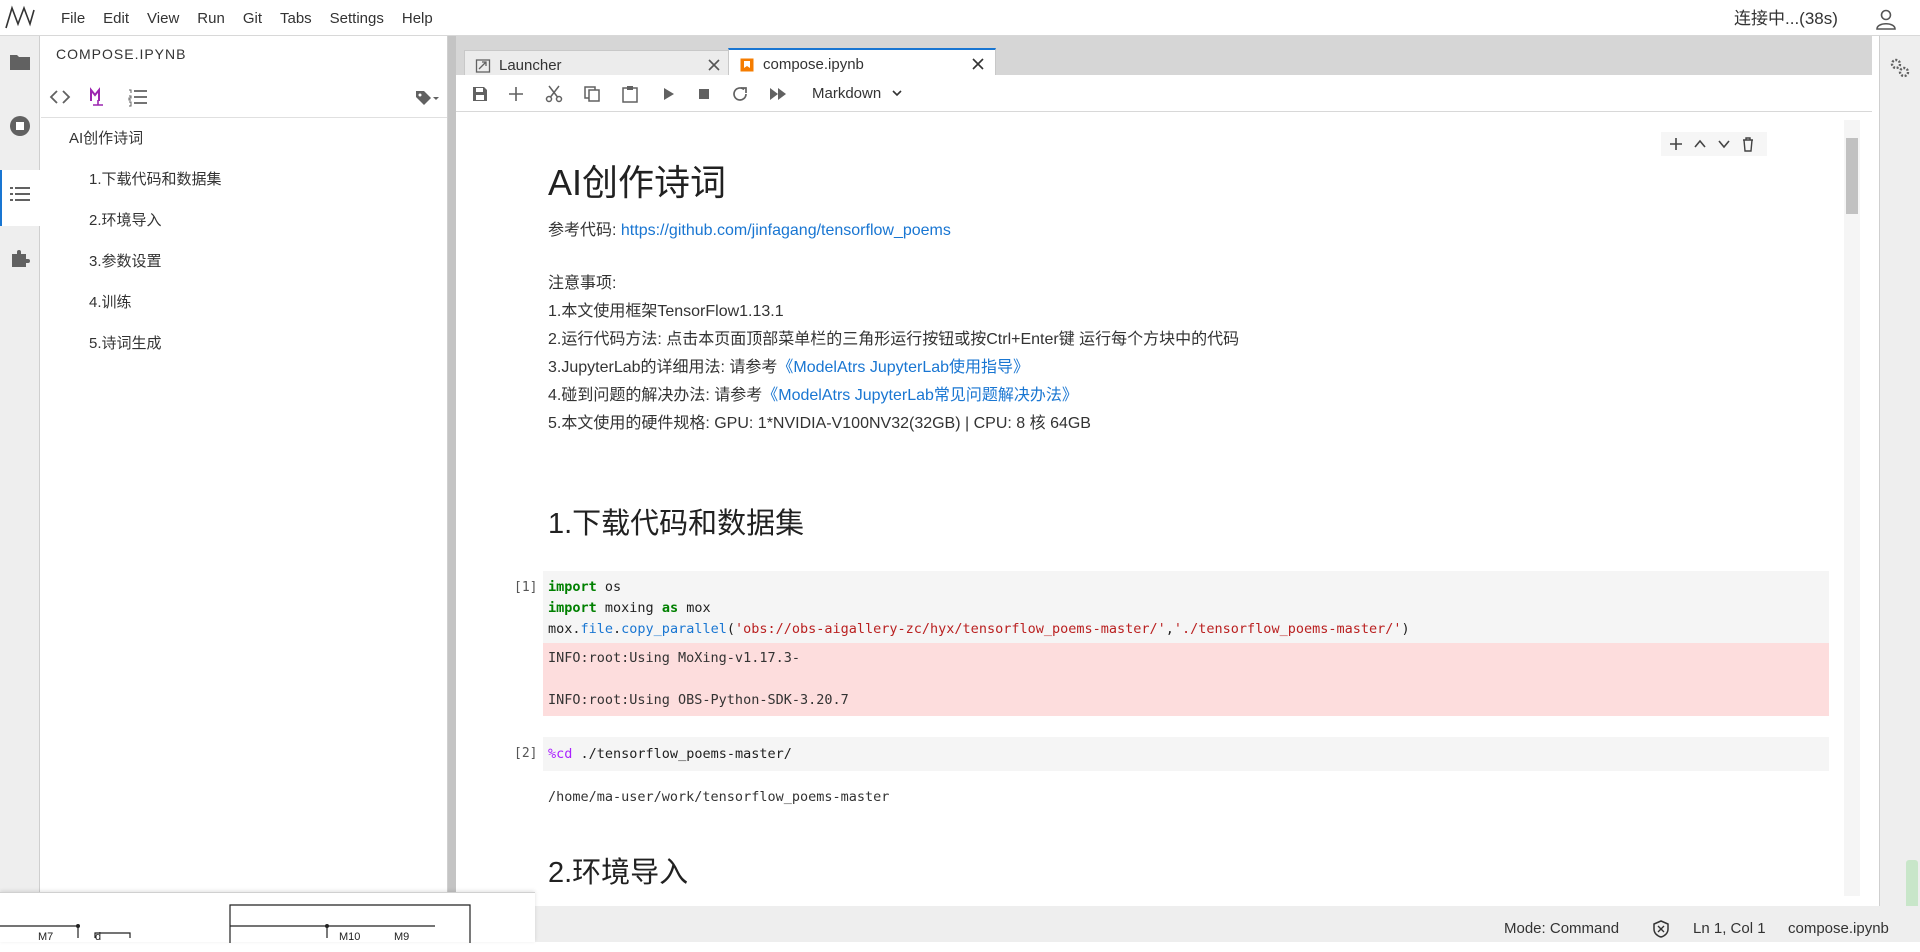 This screenshot has width=1920, height=952. Describe the element at coordinates (920, 395) in the screenshot. I see `note-4-link: 《ModelAtrs JupyterLab常见问题解决办法》` at that location.